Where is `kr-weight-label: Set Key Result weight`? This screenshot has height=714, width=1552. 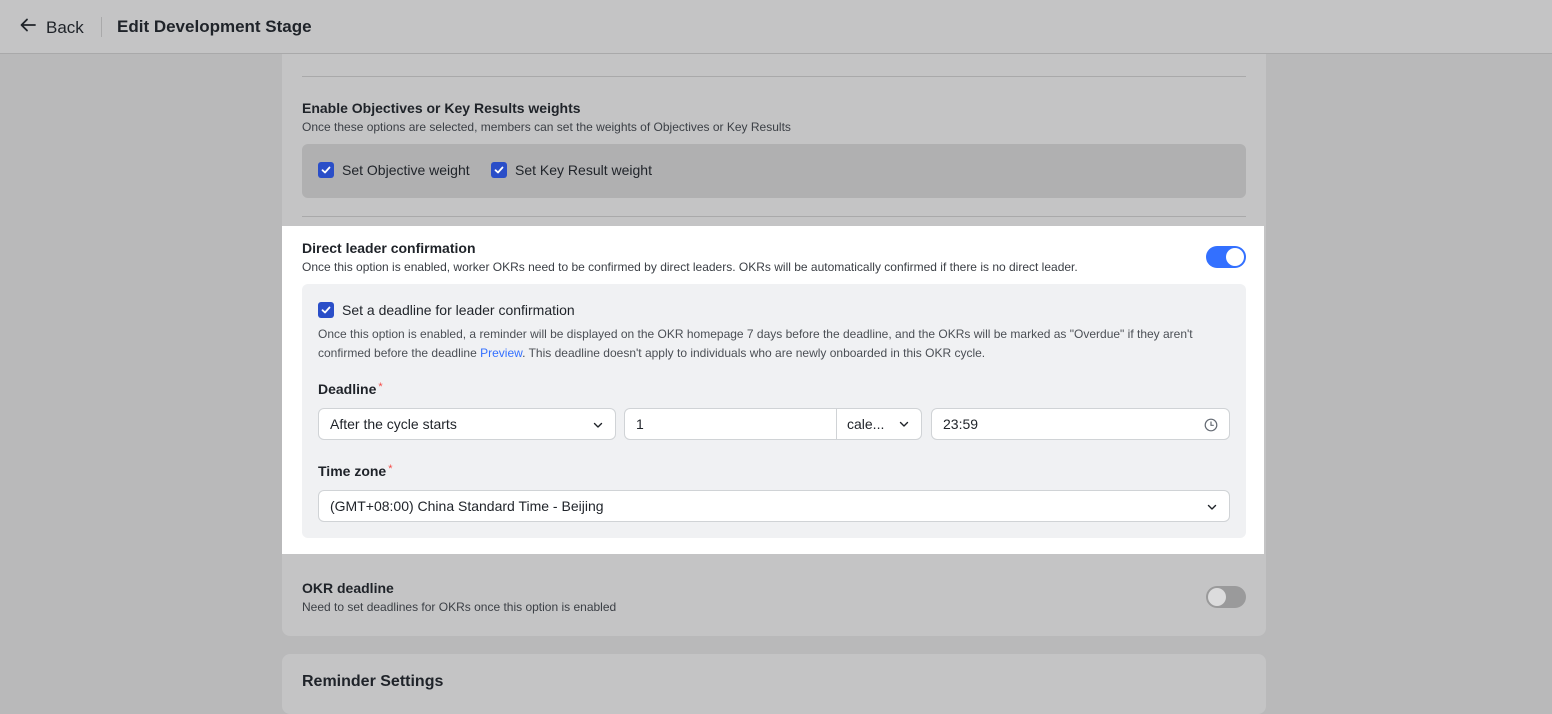
kr-weight-label: Set Key Result weight is located at coordinates (583, 170).